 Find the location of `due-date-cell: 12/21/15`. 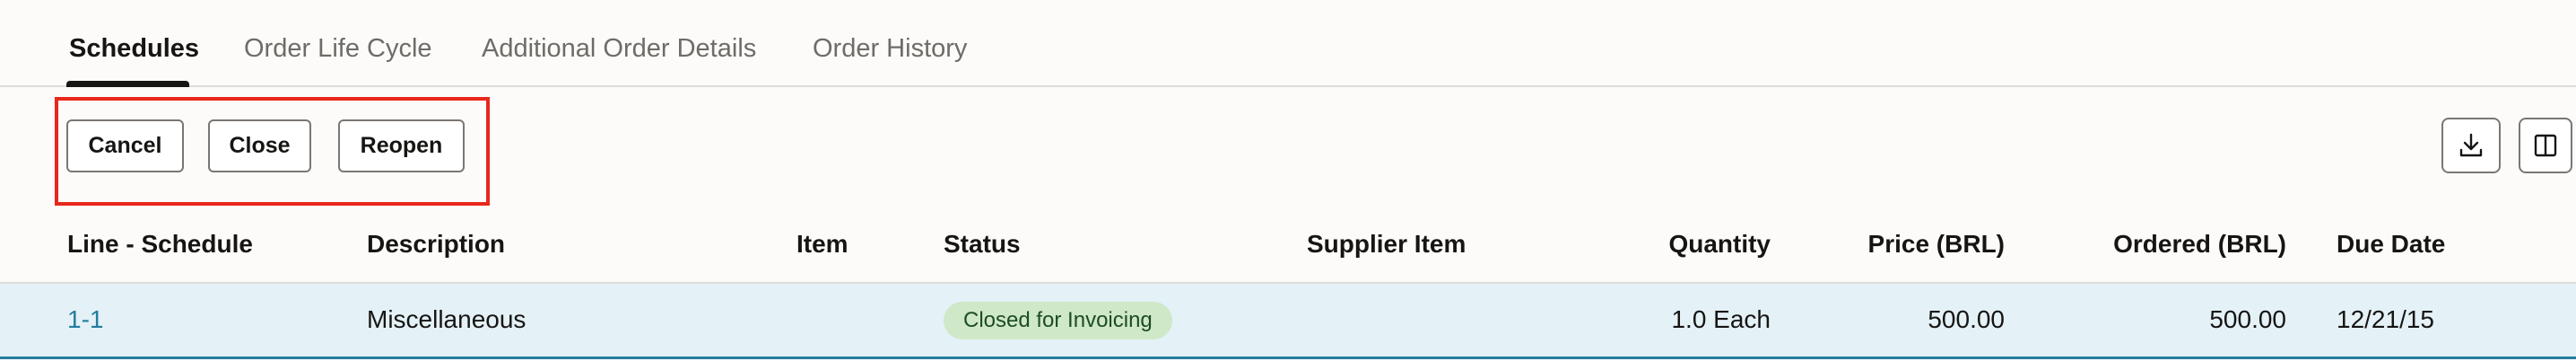

due-date-cell: 12/21/15 is located at coordinates (2385, 319).